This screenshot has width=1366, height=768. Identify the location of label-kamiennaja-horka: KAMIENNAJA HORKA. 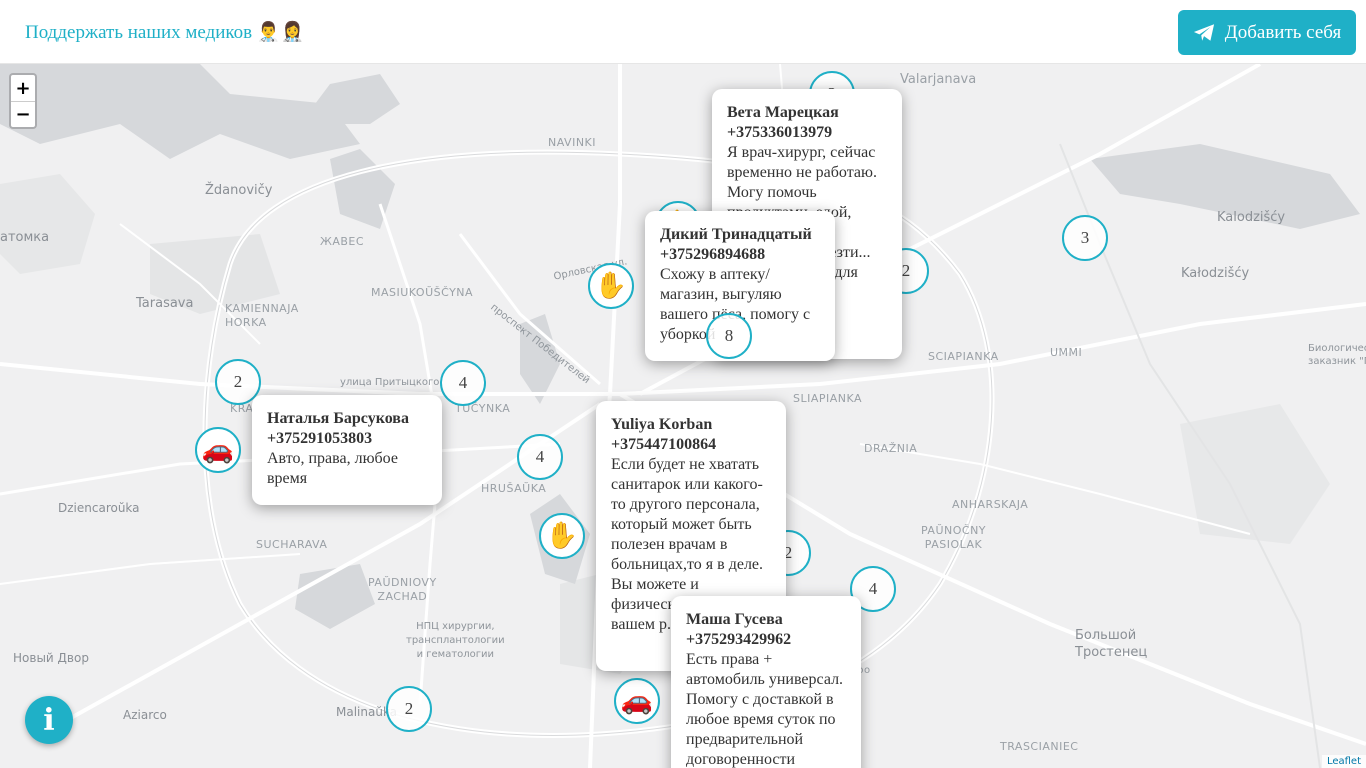
(262, 315).